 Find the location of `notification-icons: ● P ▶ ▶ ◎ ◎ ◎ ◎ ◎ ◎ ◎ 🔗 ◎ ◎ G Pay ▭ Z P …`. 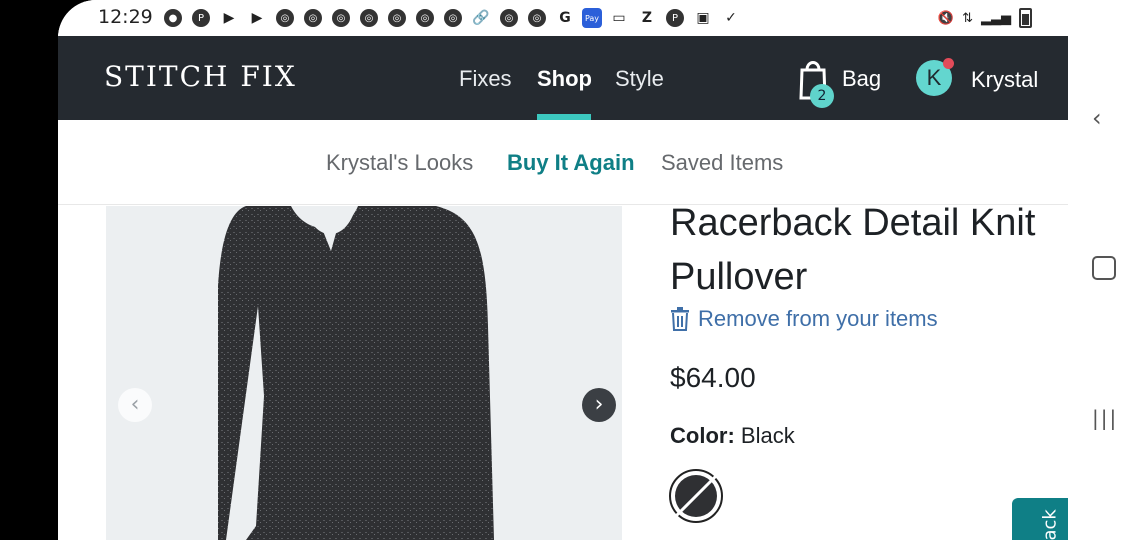

notification-icons: ● P ▶ ▶ ◎ ◎ ◎ ◎ ◎ ◎ ◎ 🔗 ◎ ◎ G Pay ▭ Z P … is located at coordinates (452, 18).